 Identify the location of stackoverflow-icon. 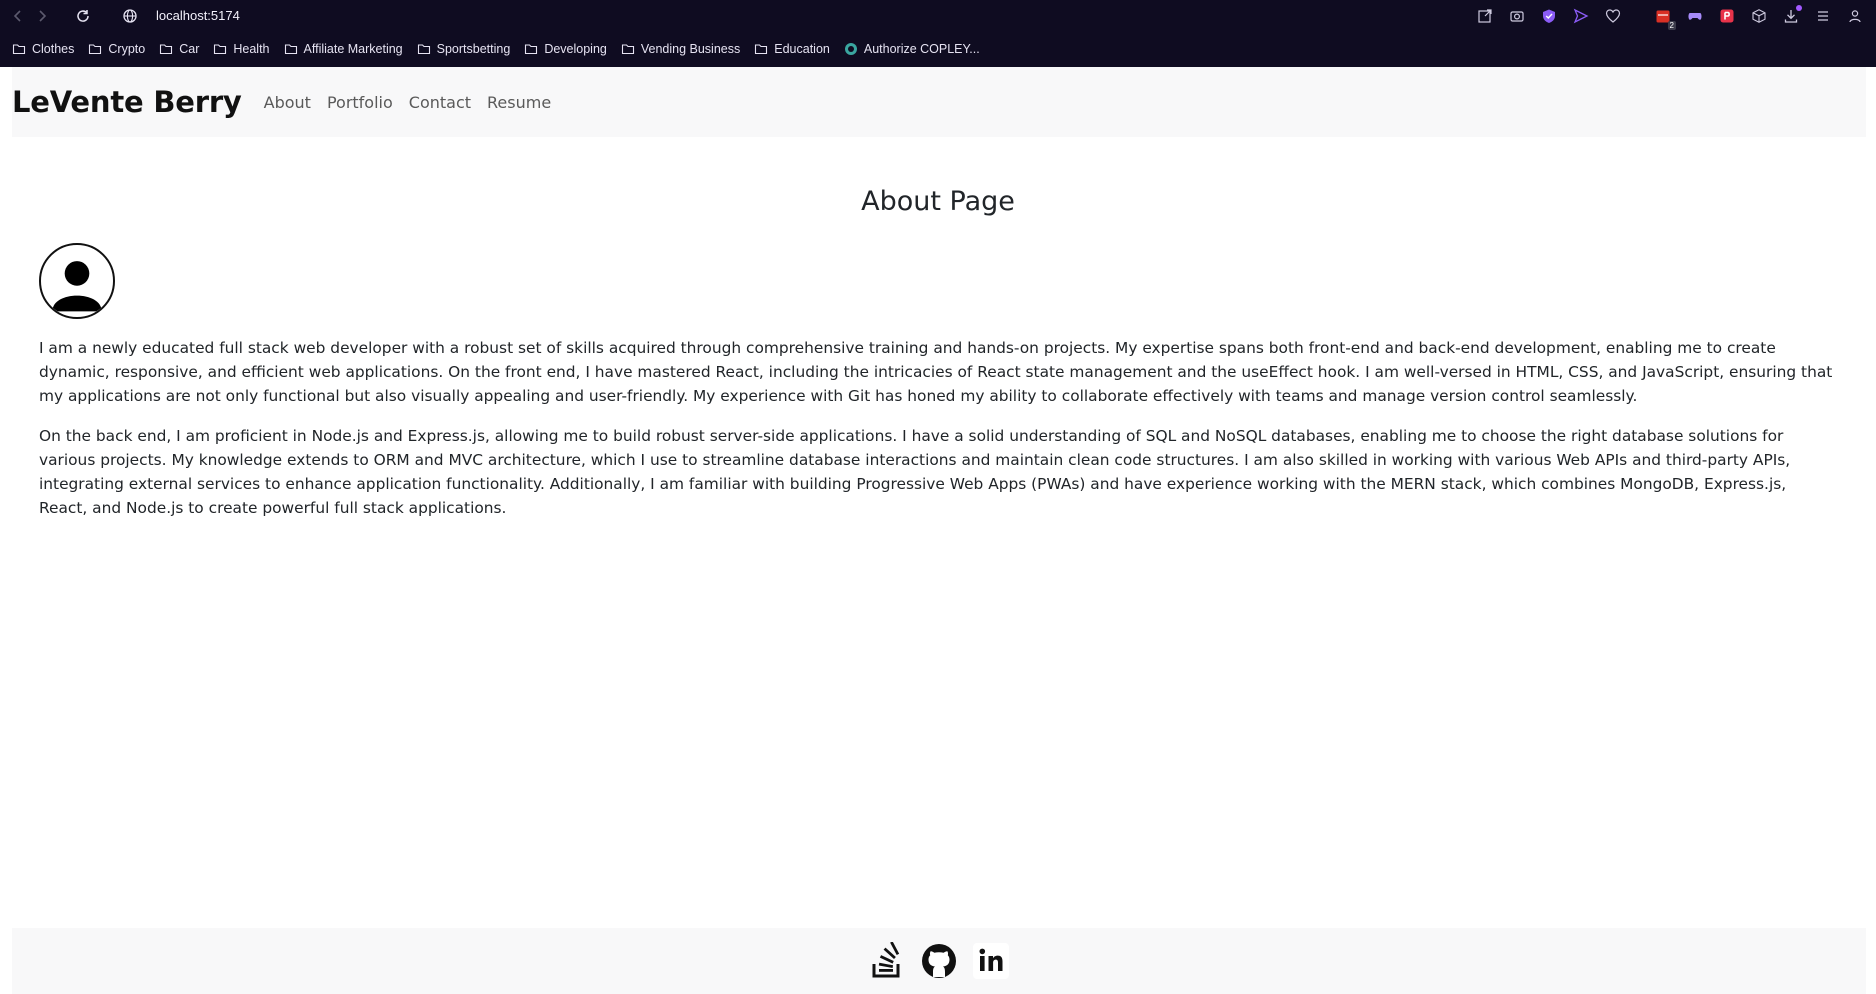
(886, 960).